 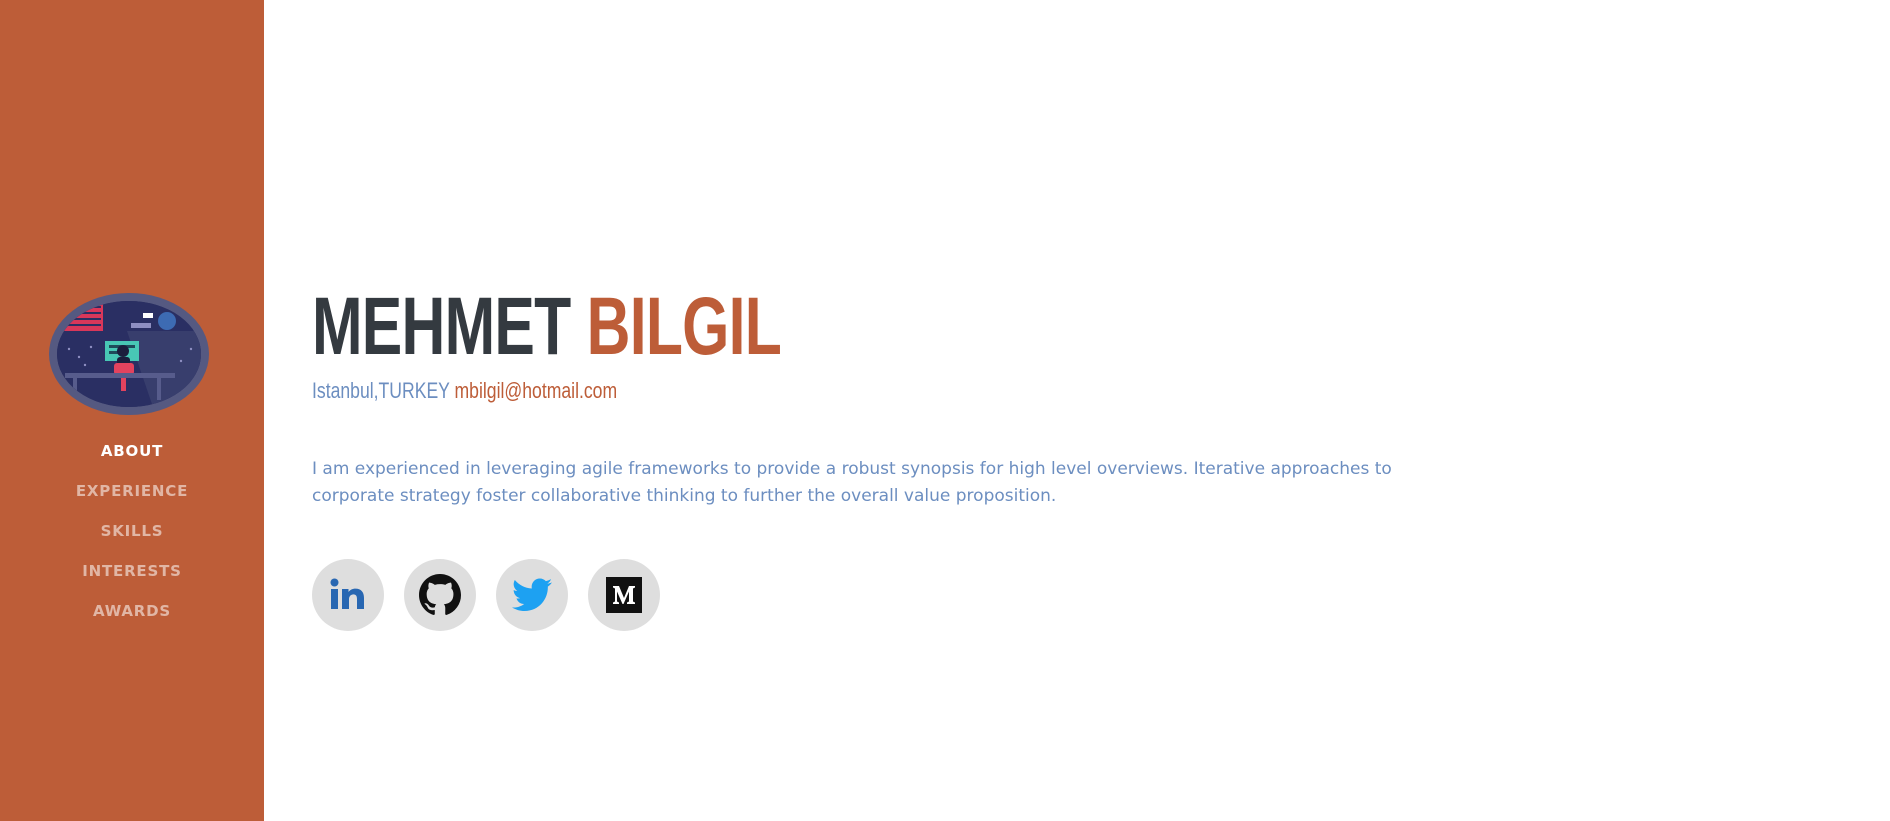 I want to click on nav-link-experience: EXPERIENCE, so click(x=132, y=491).